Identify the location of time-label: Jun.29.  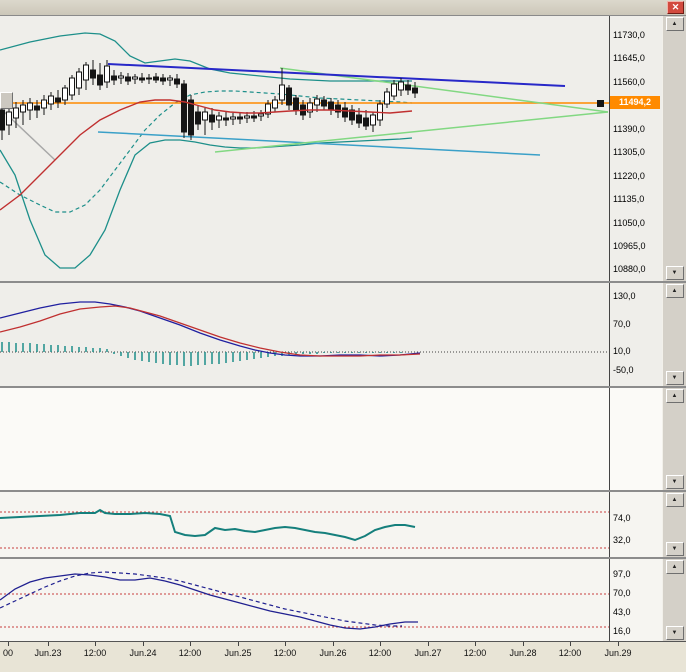
(618, 653).